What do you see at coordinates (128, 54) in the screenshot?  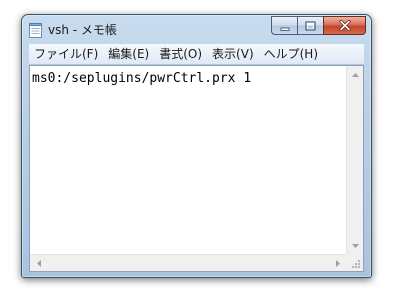 I see `menu-edit: 編集(E)` at bounding box center [128, 54].